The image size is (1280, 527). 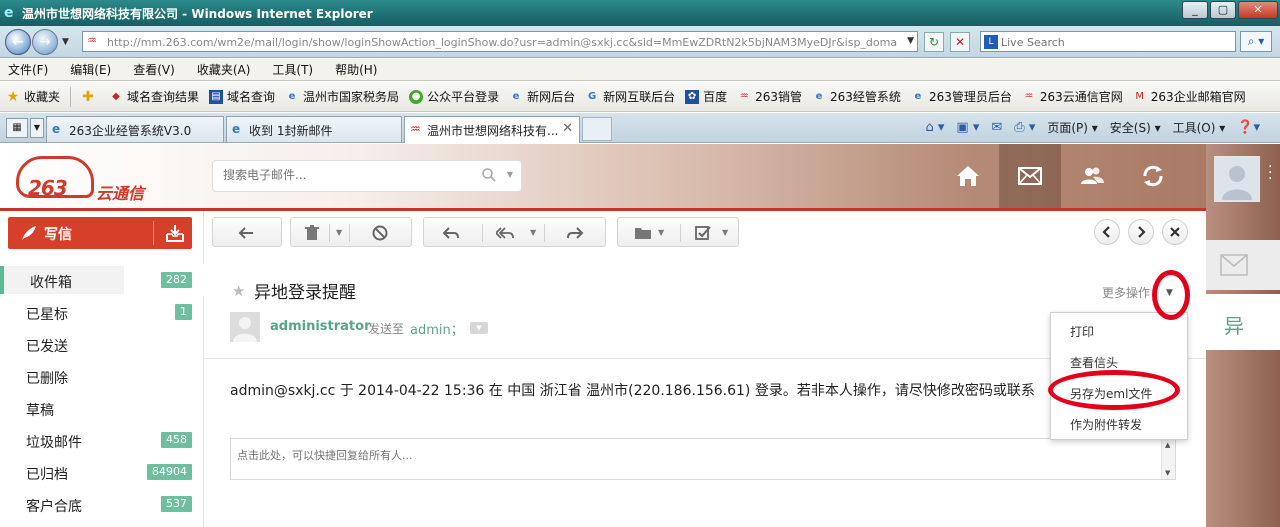 I want to click on more-actions-caret-icon: ▼, so click(x=1169, y=293).